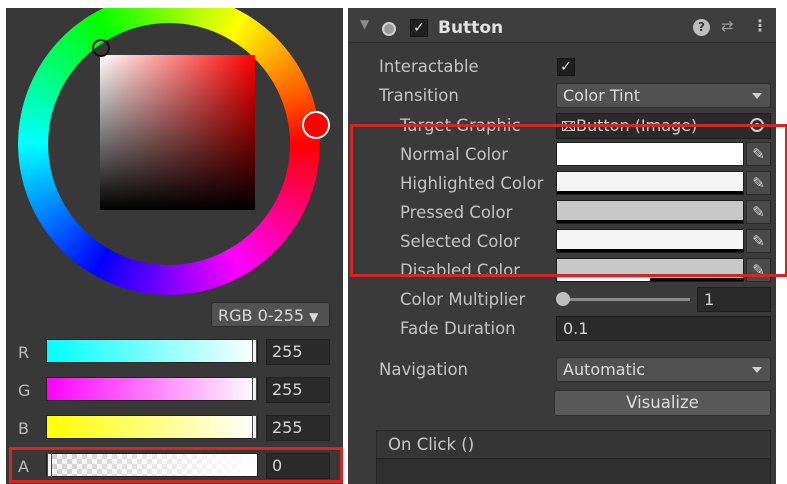 Image resolution: width=787 pixels, height=484 pixels. Describe the element at coordinates (152, 427) in the screenshot. I see `blue-slider` at that location.